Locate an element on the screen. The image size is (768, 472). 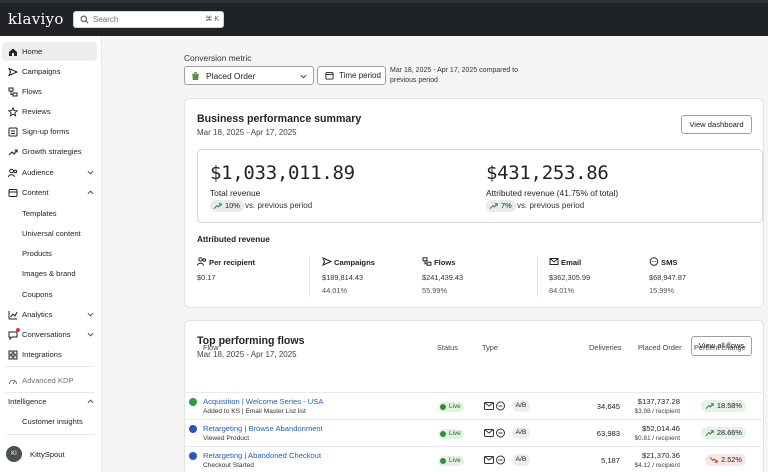
attr-col-label: Per recipient is located at coordinates (232, 262).